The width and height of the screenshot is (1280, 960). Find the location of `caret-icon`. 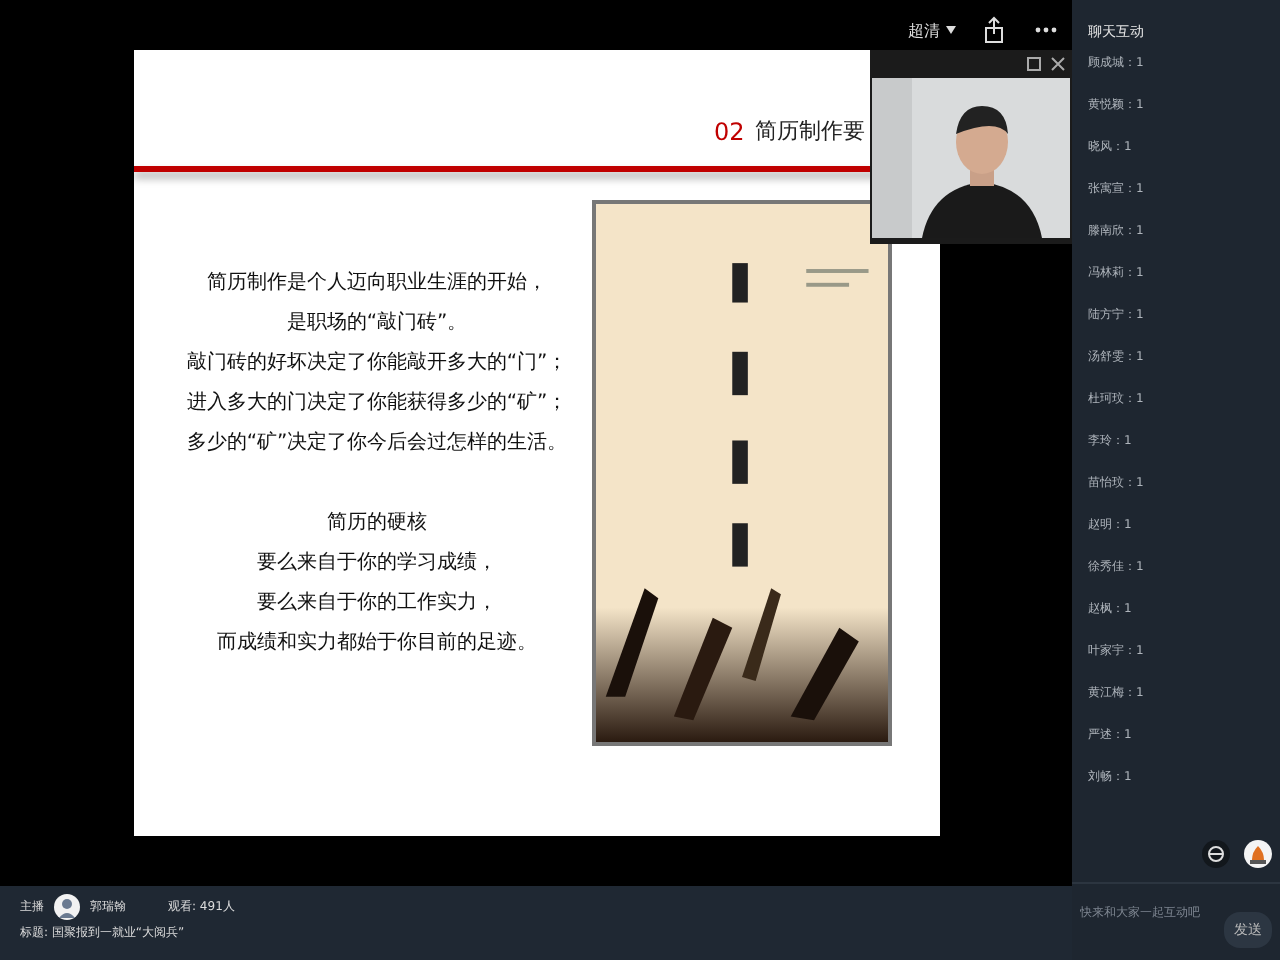

caret-icon is located at coordinates (951, 30).